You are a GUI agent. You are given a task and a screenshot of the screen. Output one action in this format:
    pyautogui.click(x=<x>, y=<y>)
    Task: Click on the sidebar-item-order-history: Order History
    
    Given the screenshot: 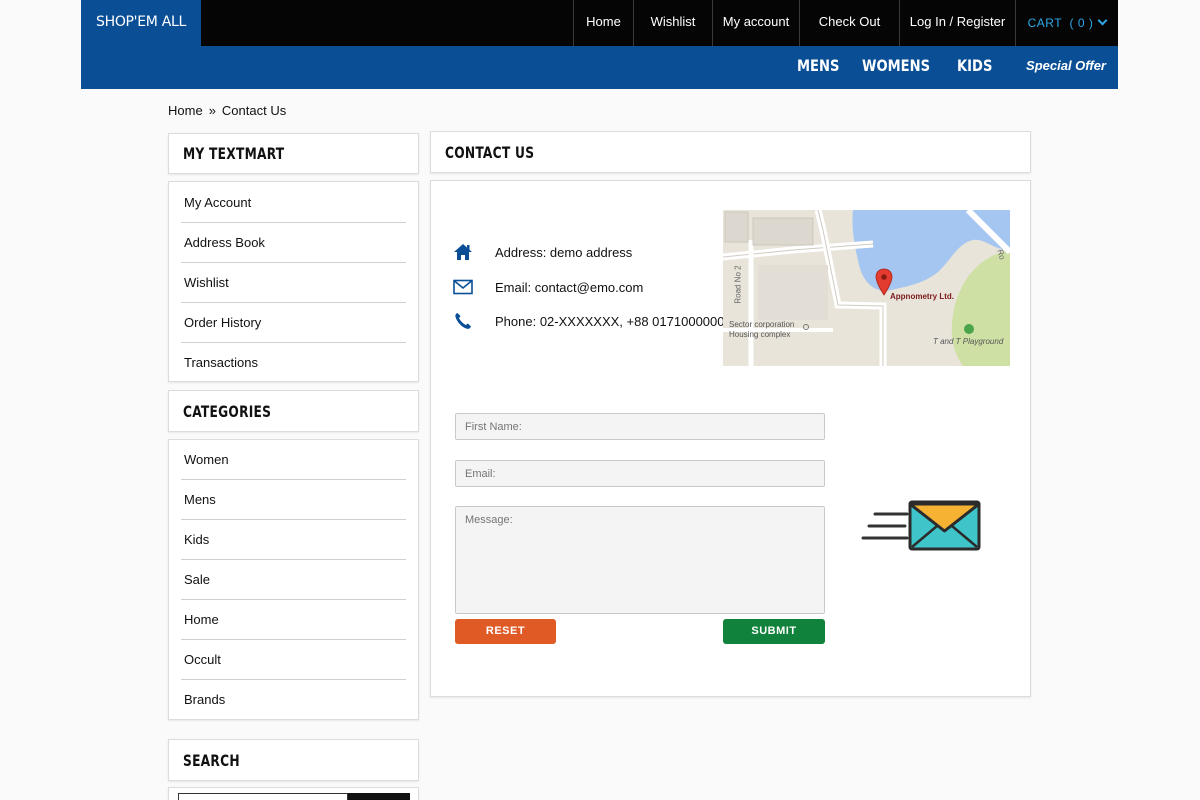 What is the action you would take?
    pyautogui.click(x=293, y=323)
    